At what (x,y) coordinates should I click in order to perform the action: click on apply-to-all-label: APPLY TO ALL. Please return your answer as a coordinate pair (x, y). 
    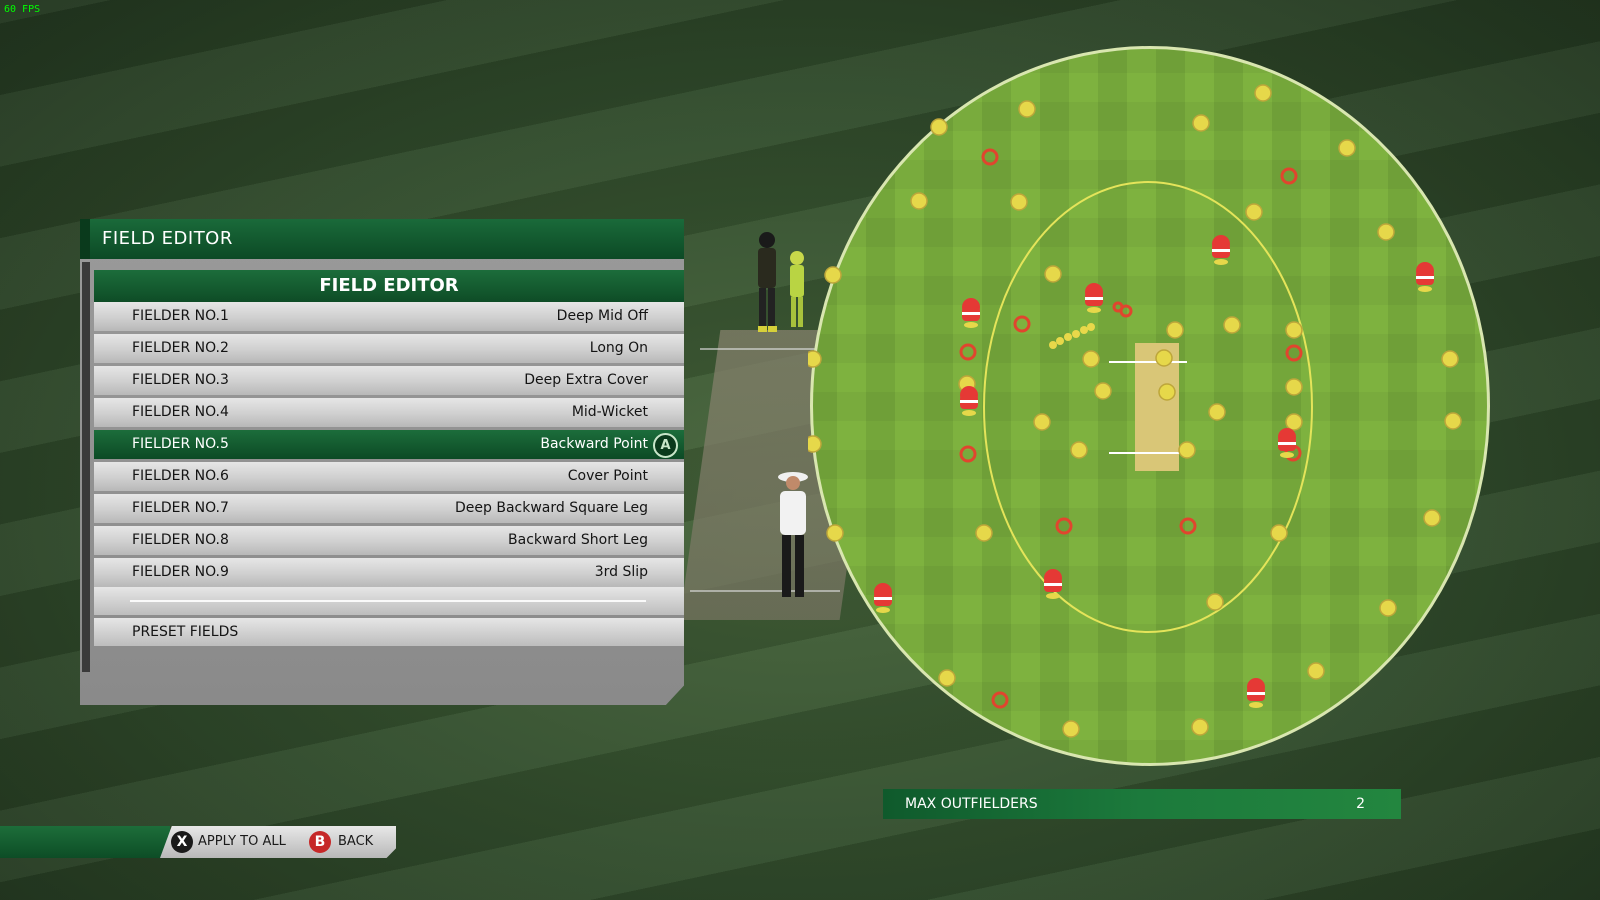
    Looking at the image, I should click on (242, 842).